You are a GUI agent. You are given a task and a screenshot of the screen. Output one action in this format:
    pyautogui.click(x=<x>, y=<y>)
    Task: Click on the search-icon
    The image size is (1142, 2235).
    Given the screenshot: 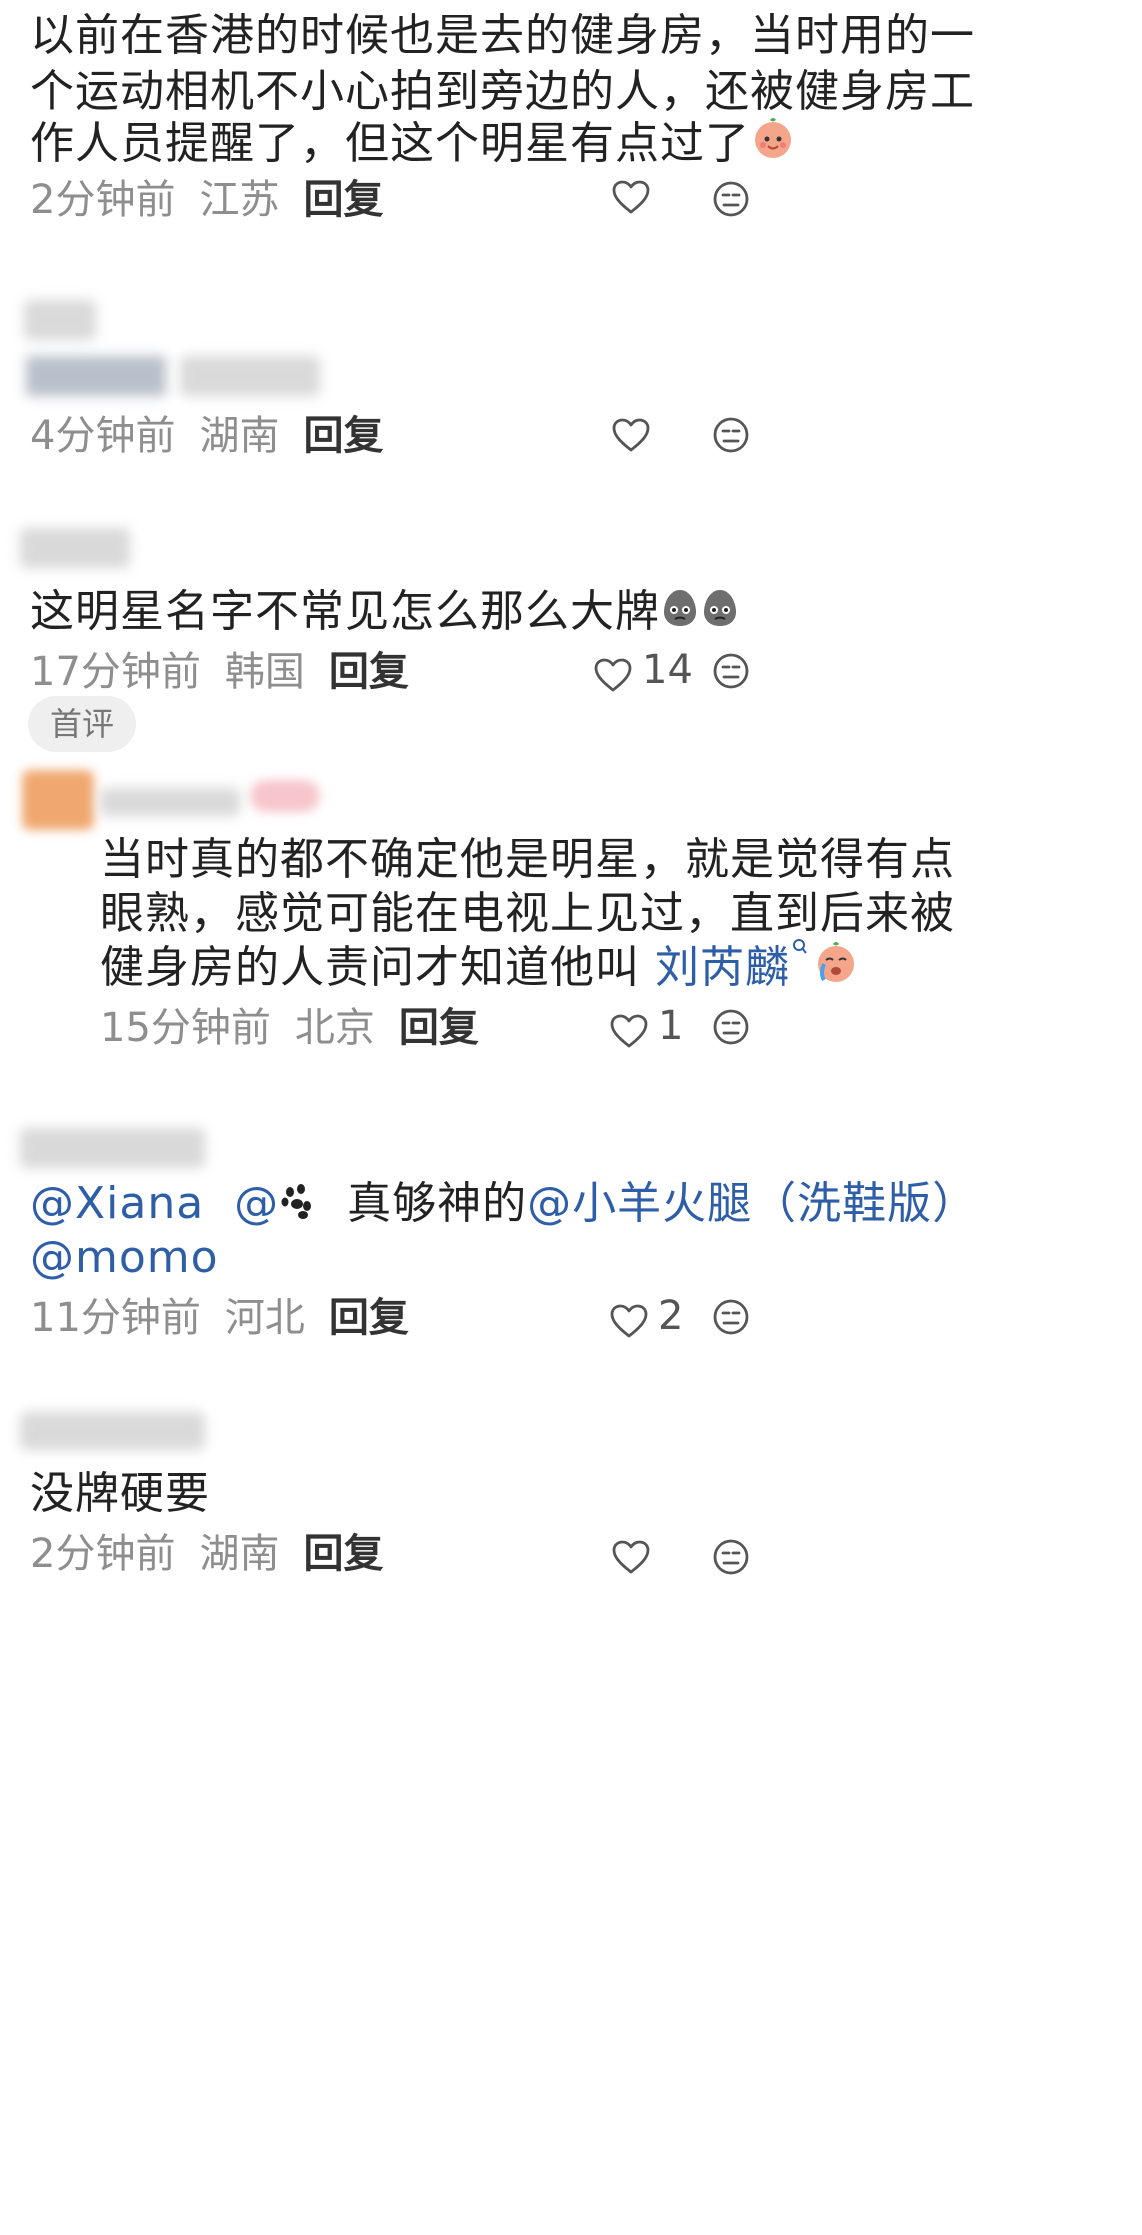 What is the action you would take?
    pyautogui.click(x=800, y=947)
    